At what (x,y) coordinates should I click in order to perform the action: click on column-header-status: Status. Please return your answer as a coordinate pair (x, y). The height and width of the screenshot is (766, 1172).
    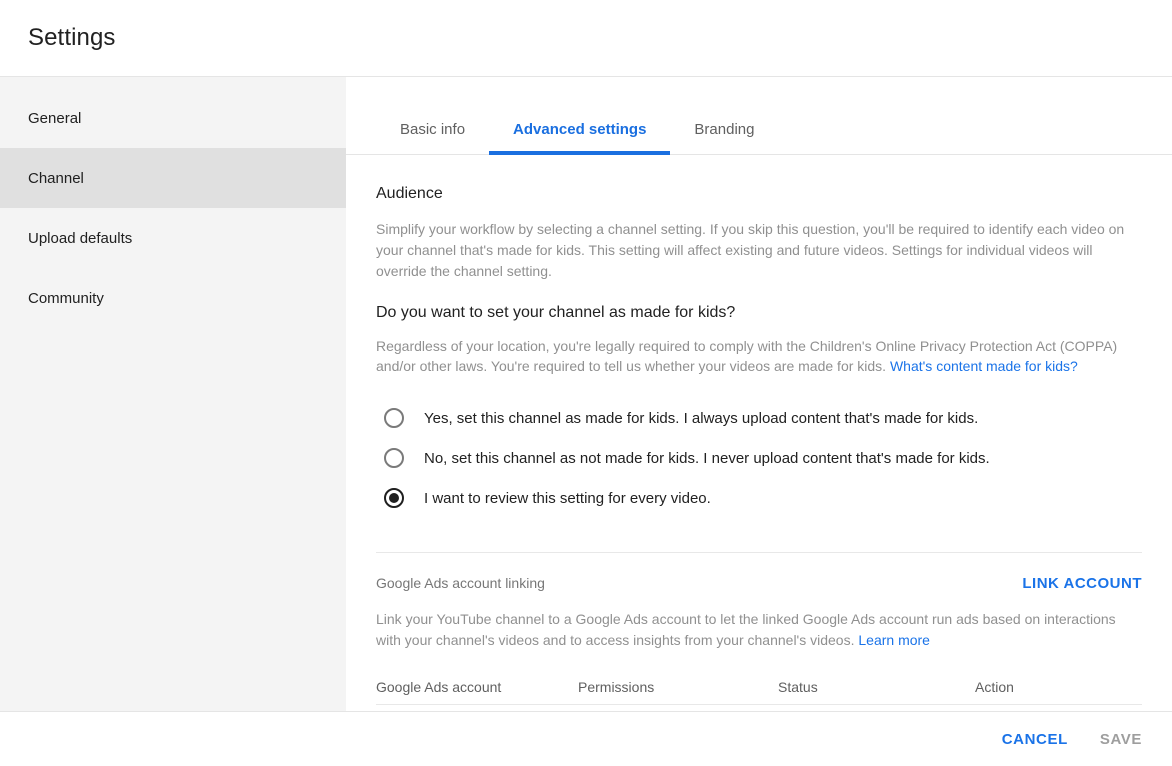
    Looking at the image, I should click on (798, 687).